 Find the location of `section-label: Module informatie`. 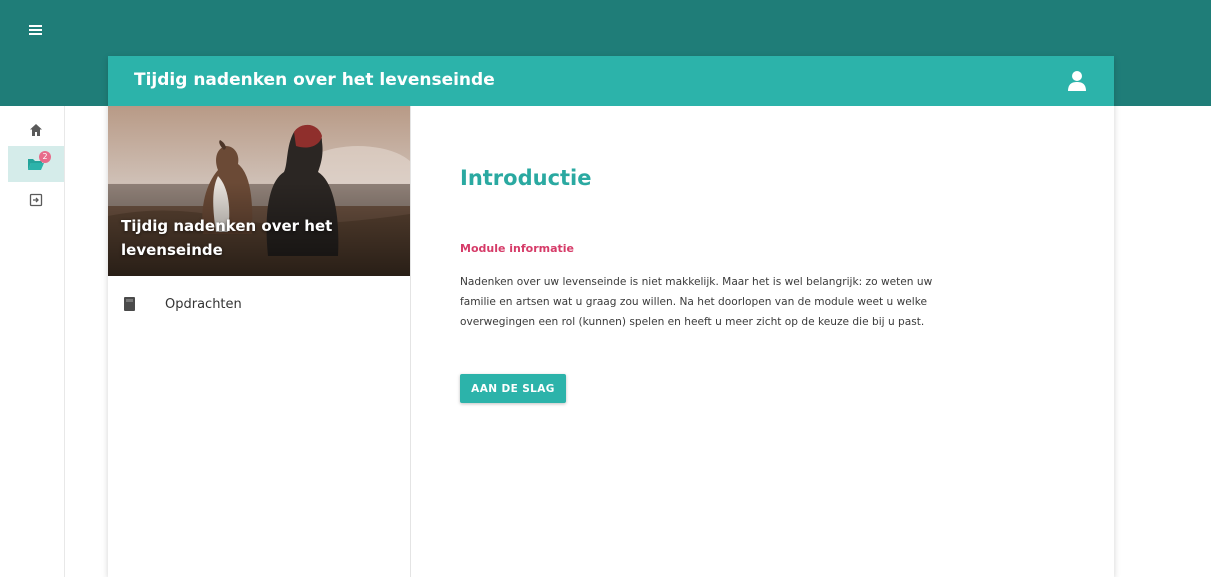

section-label: Module informatie is located at coordinates (517, 248).